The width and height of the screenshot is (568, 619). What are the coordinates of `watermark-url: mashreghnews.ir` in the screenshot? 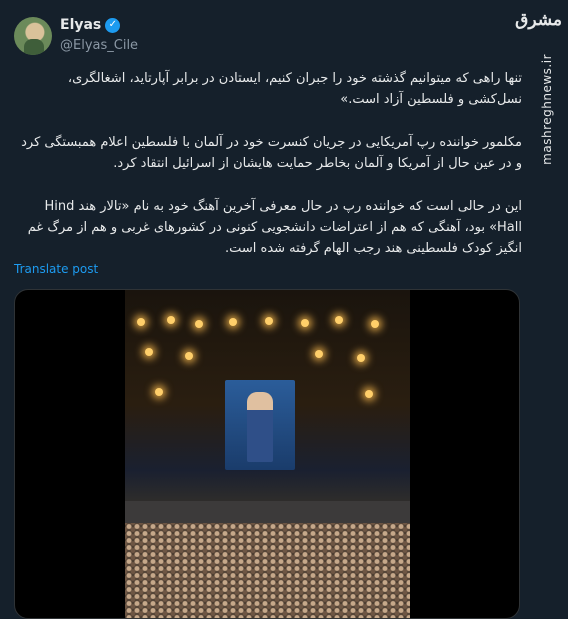 It's located at (547, 109).